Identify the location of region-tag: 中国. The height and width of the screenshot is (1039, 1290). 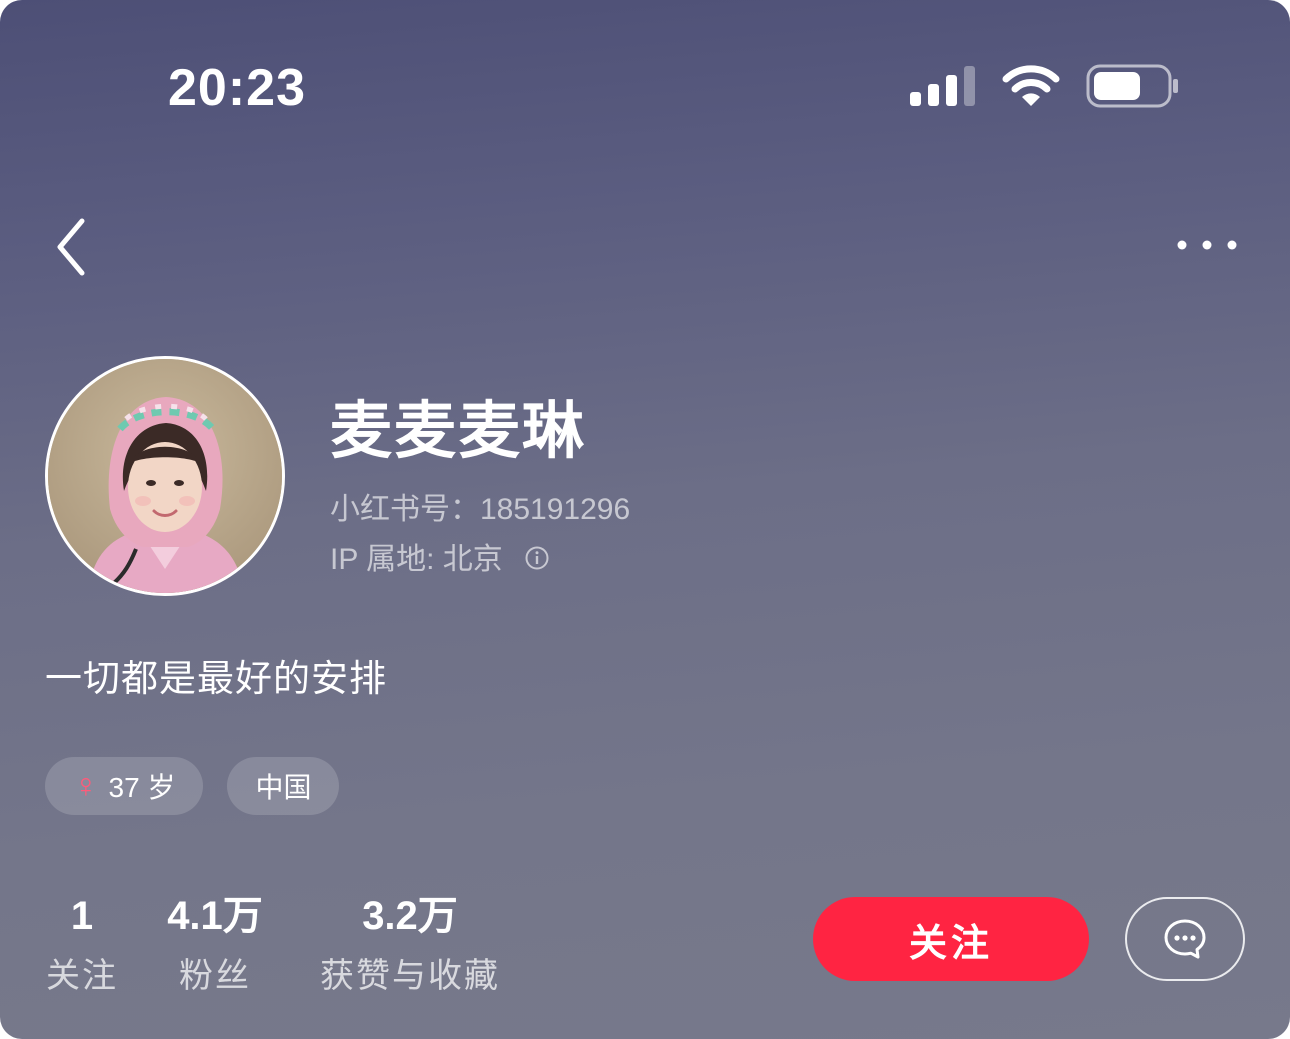
(283, 786).